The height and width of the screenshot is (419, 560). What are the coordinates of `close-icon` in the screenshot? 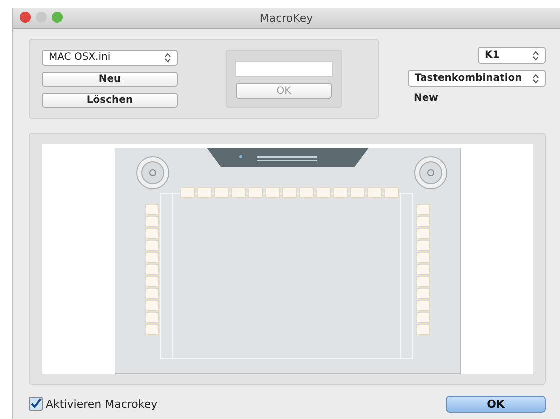 It's located at (25, 17).